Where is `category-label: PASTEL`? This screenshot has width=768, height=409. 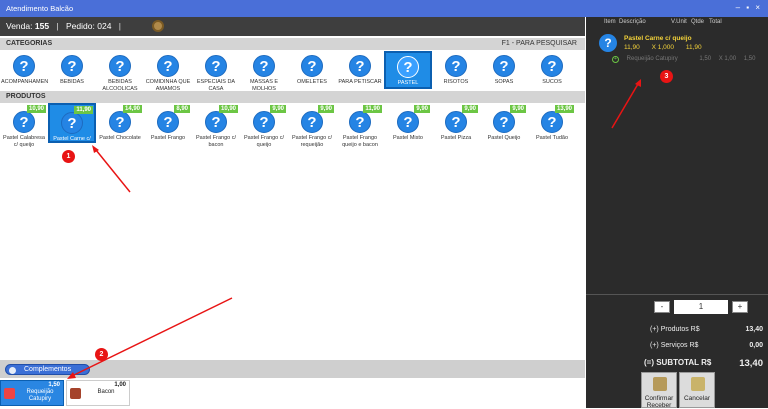 category-label: PASTEL is located at coordinates (408, 83).